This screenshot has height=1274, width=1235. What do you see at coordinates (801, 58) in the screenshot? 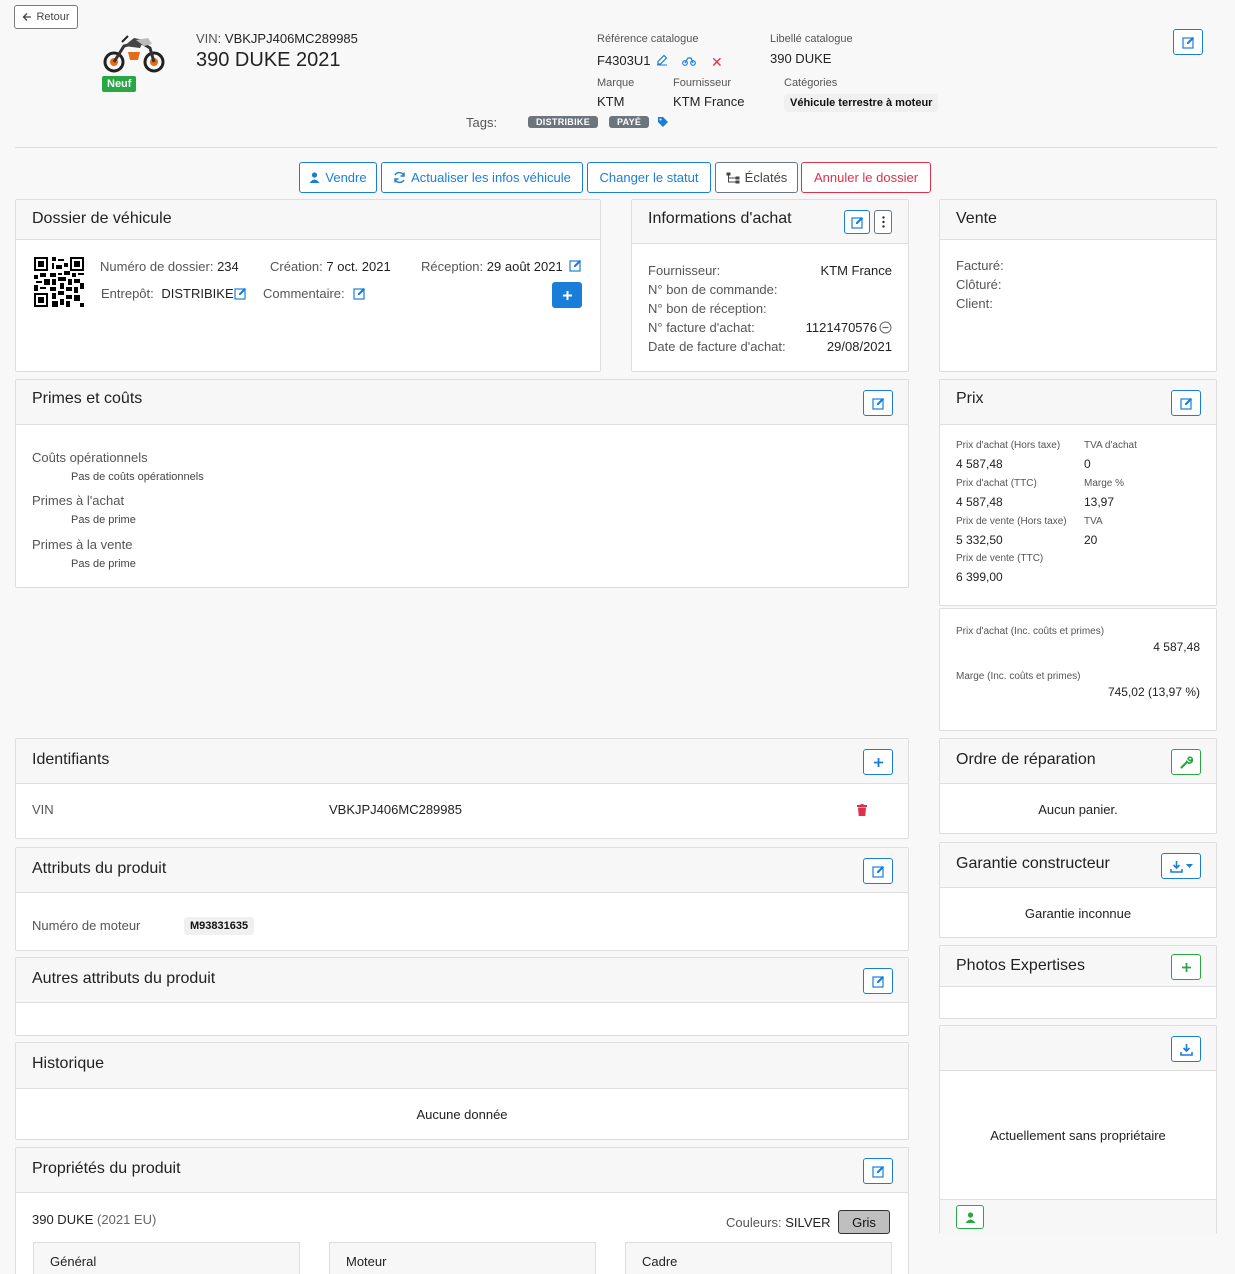
I see `libelle-value: 390 DUKE` at bounding box center [801, 58].